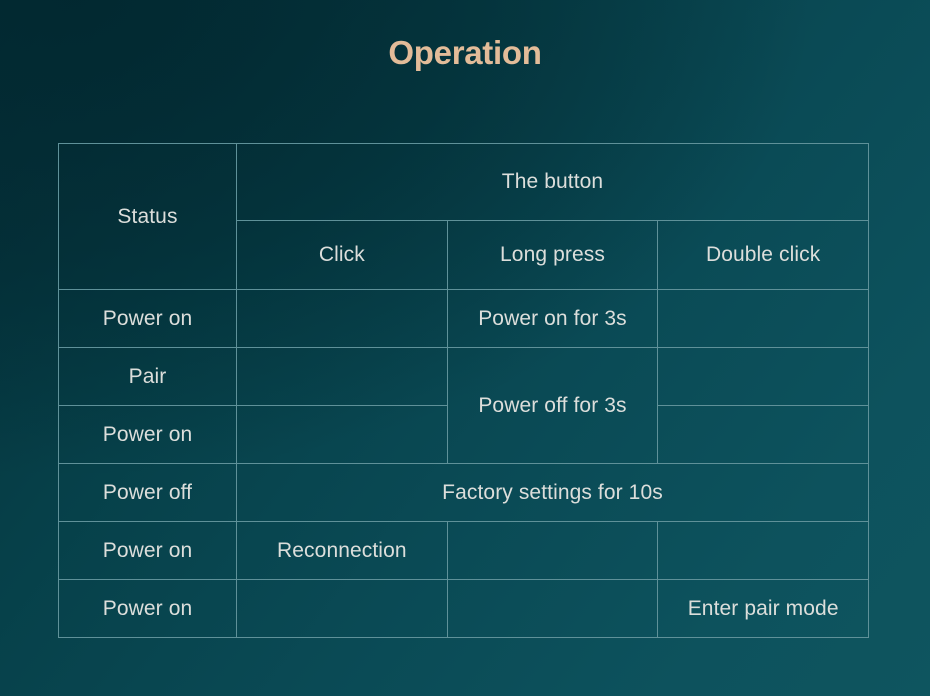 The height and width of the screenshot is (696, 930). Describe the element at coordinates (552, 255) in the screenshot. I see `header-long-press: Long press` at that location.